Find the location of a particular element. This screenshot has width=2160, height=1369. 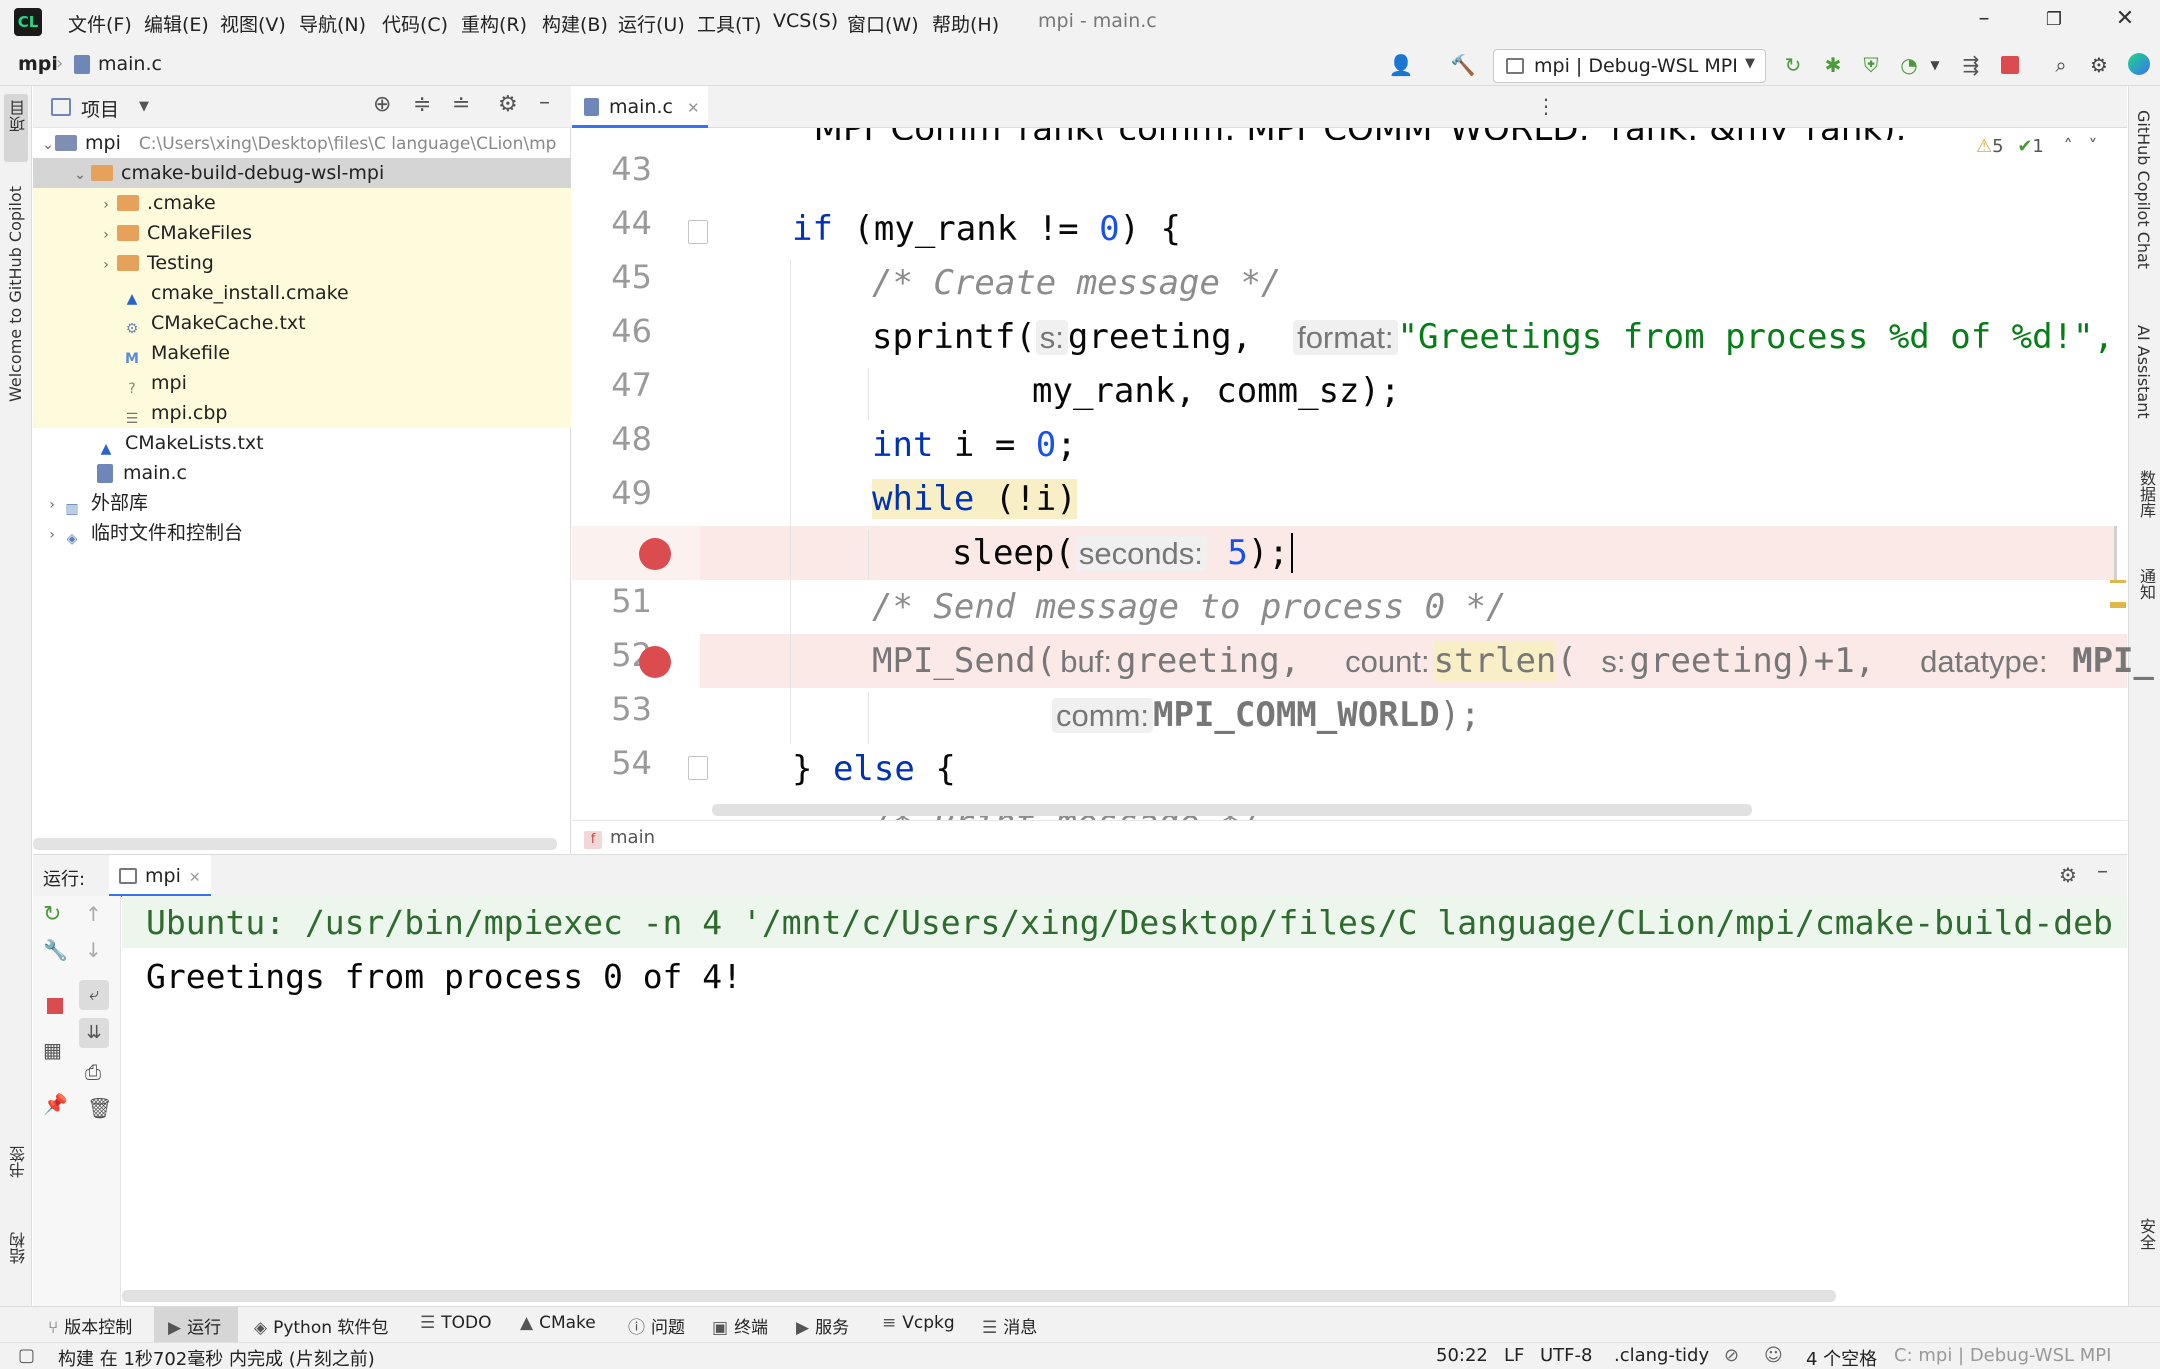

project-panel-title: 项目 is located at coordinates (100, 108).